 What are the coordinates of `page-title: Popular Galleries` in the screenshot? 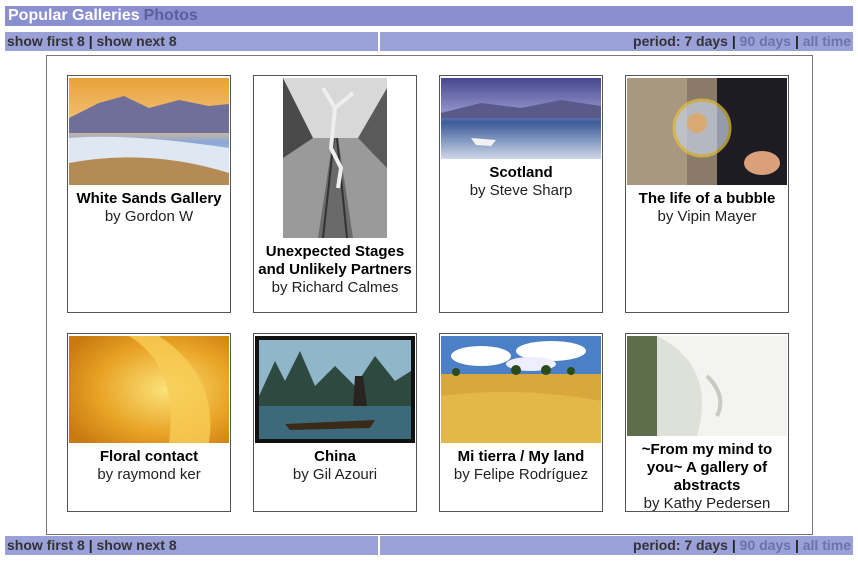 It's located at (74, 15).